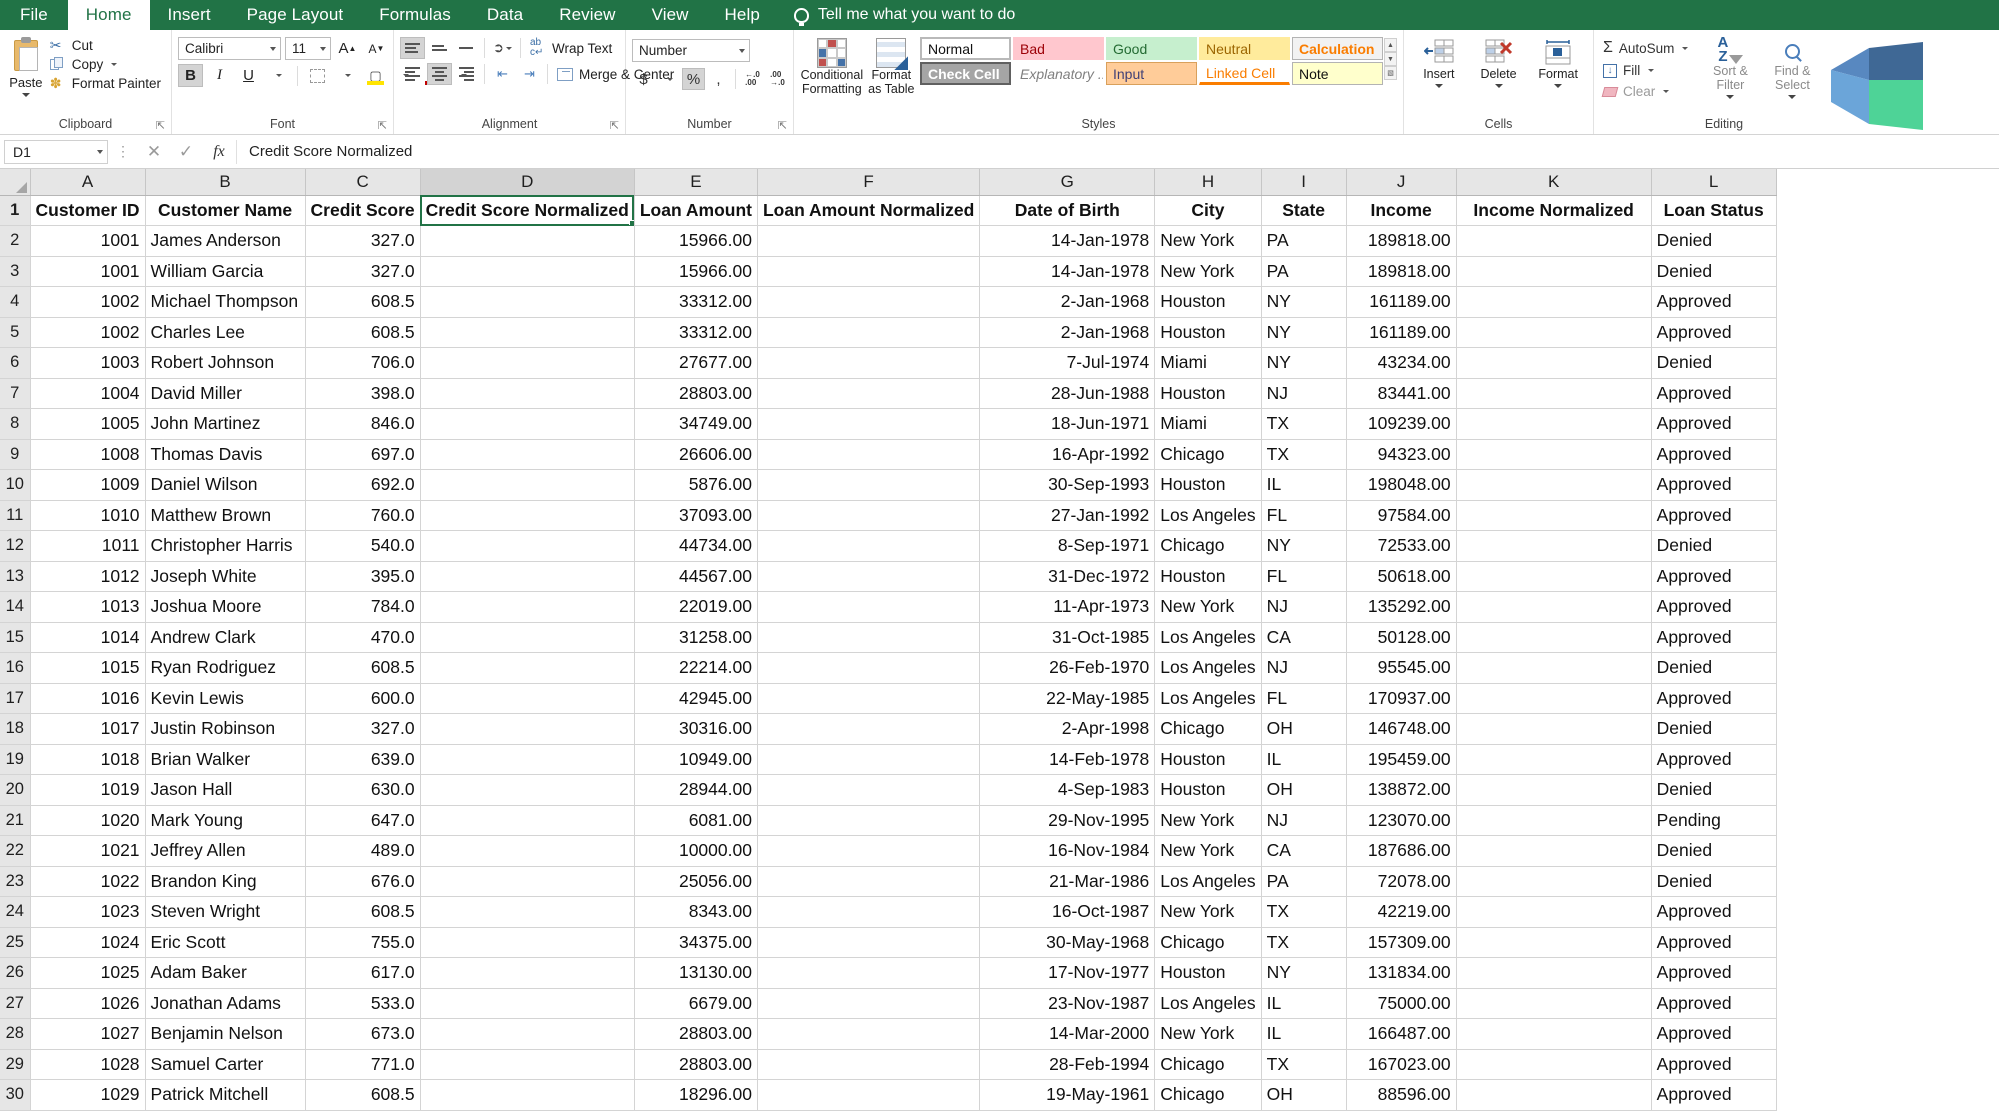  Describe the element at coordinates (1645, 70) in the screenshot. I see `fill-button: ↓ Fill` at that location.